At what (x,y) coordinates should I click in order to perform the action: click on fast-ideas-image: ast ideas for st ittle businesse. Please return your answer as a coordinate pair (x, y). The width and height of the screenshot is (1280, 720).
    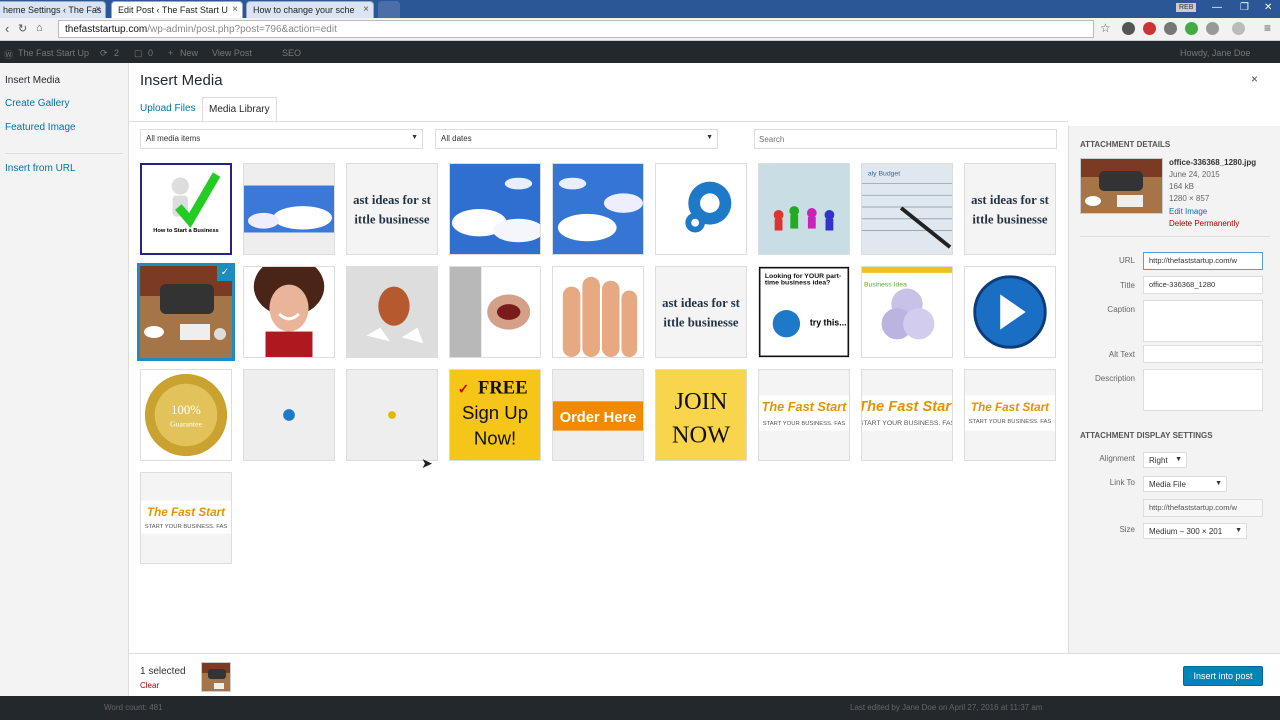
    Looking at the image, I should click on (1010, 209).